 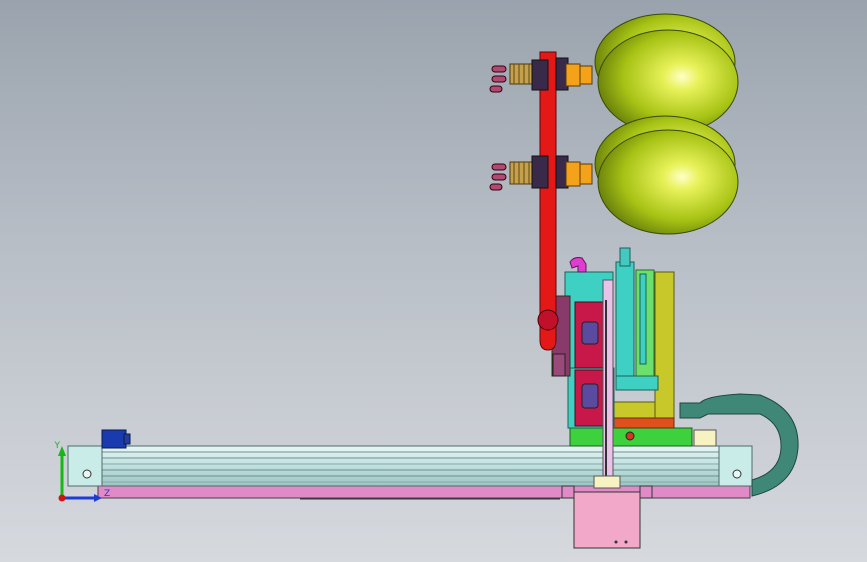 I want to click on red-arm-bar, so click(x=548, y=201).